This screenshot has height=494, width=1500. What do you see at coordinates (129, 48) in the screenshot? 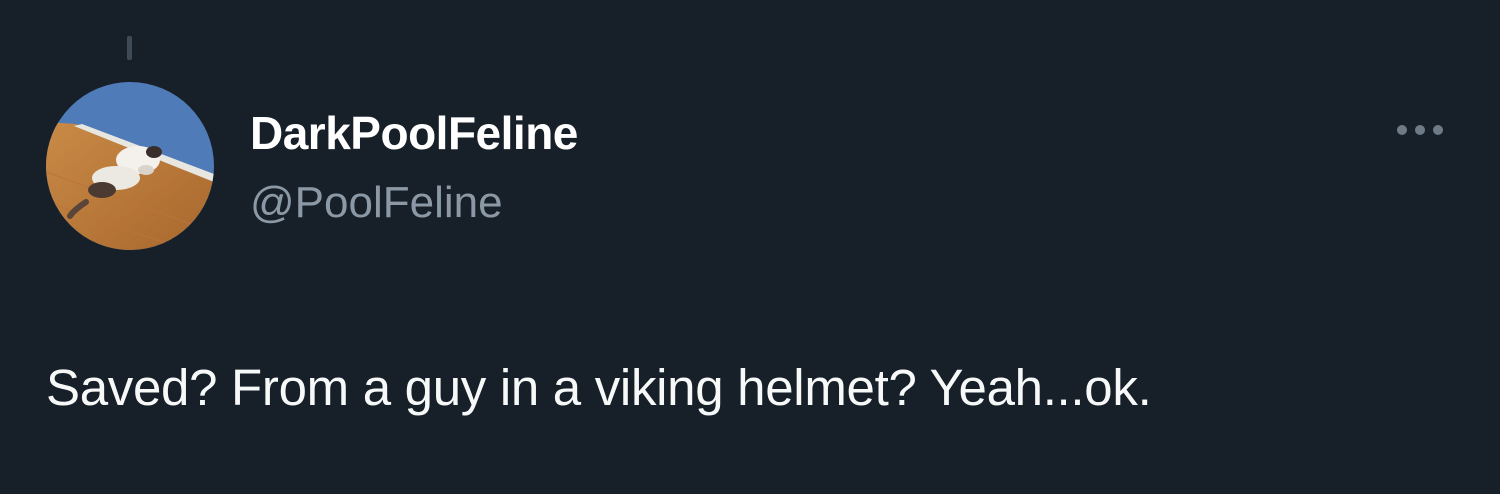
I see `thread-connector-line` at bounding box center [129, 48].